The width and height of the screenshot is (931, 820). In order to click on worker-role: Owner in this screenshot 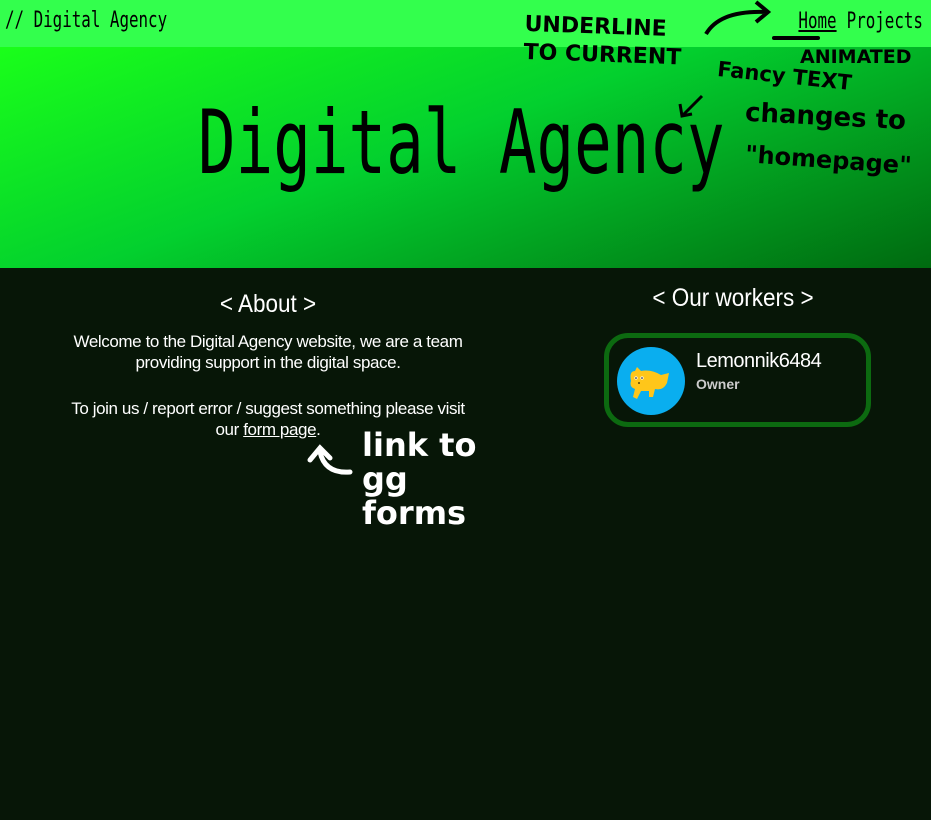, I will do `click(718, 384)`.